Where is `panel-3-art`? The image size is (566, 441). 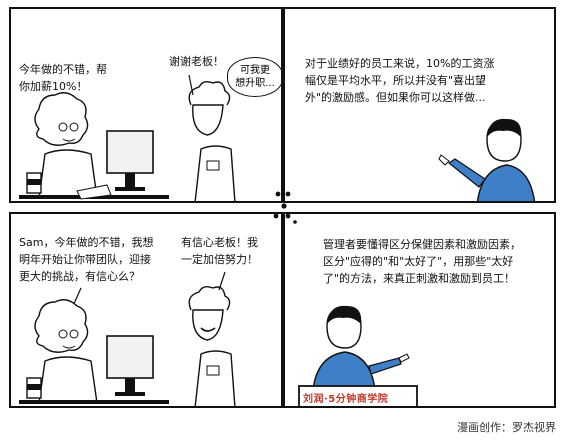 panel-3-art is located at coordinates (127, 338).